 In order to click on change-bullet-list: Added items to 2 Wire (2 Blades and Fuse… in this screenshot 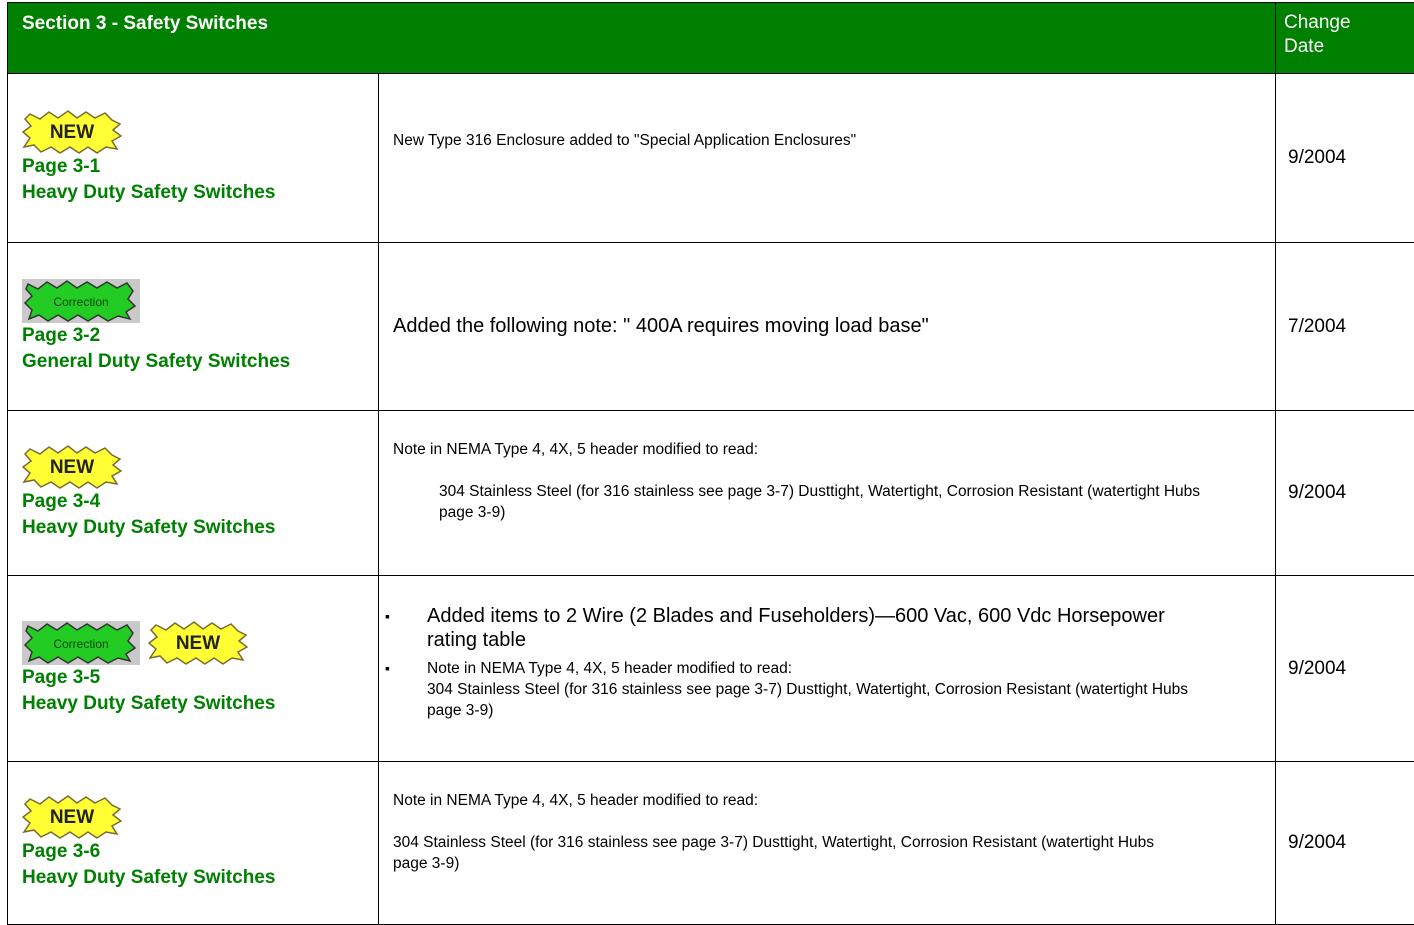, I will do `click(827, 662)`.